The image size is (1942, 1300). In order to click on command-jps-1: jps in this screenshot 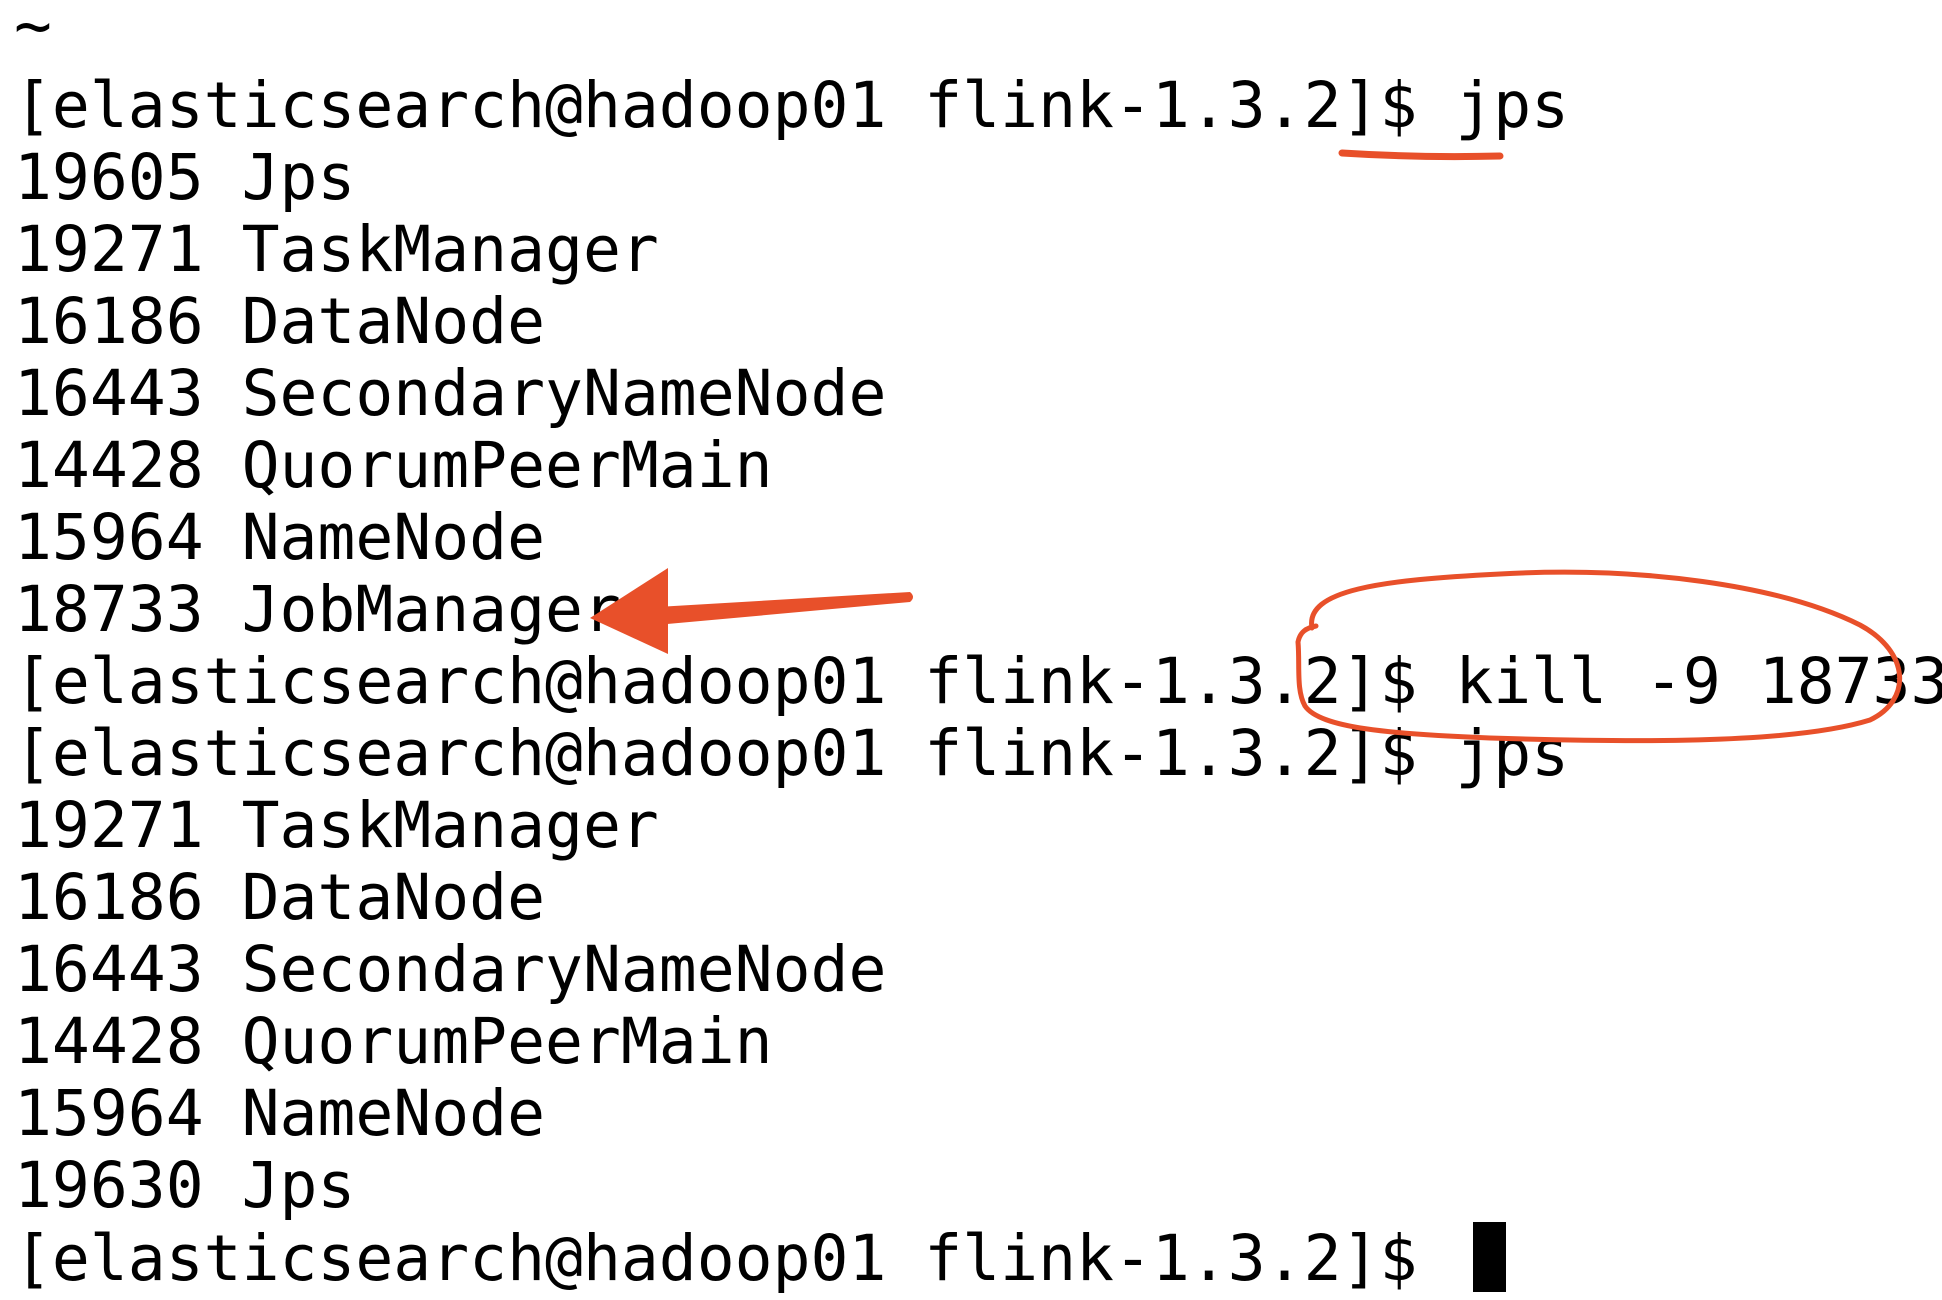, I will do `click(1512, 105)`.